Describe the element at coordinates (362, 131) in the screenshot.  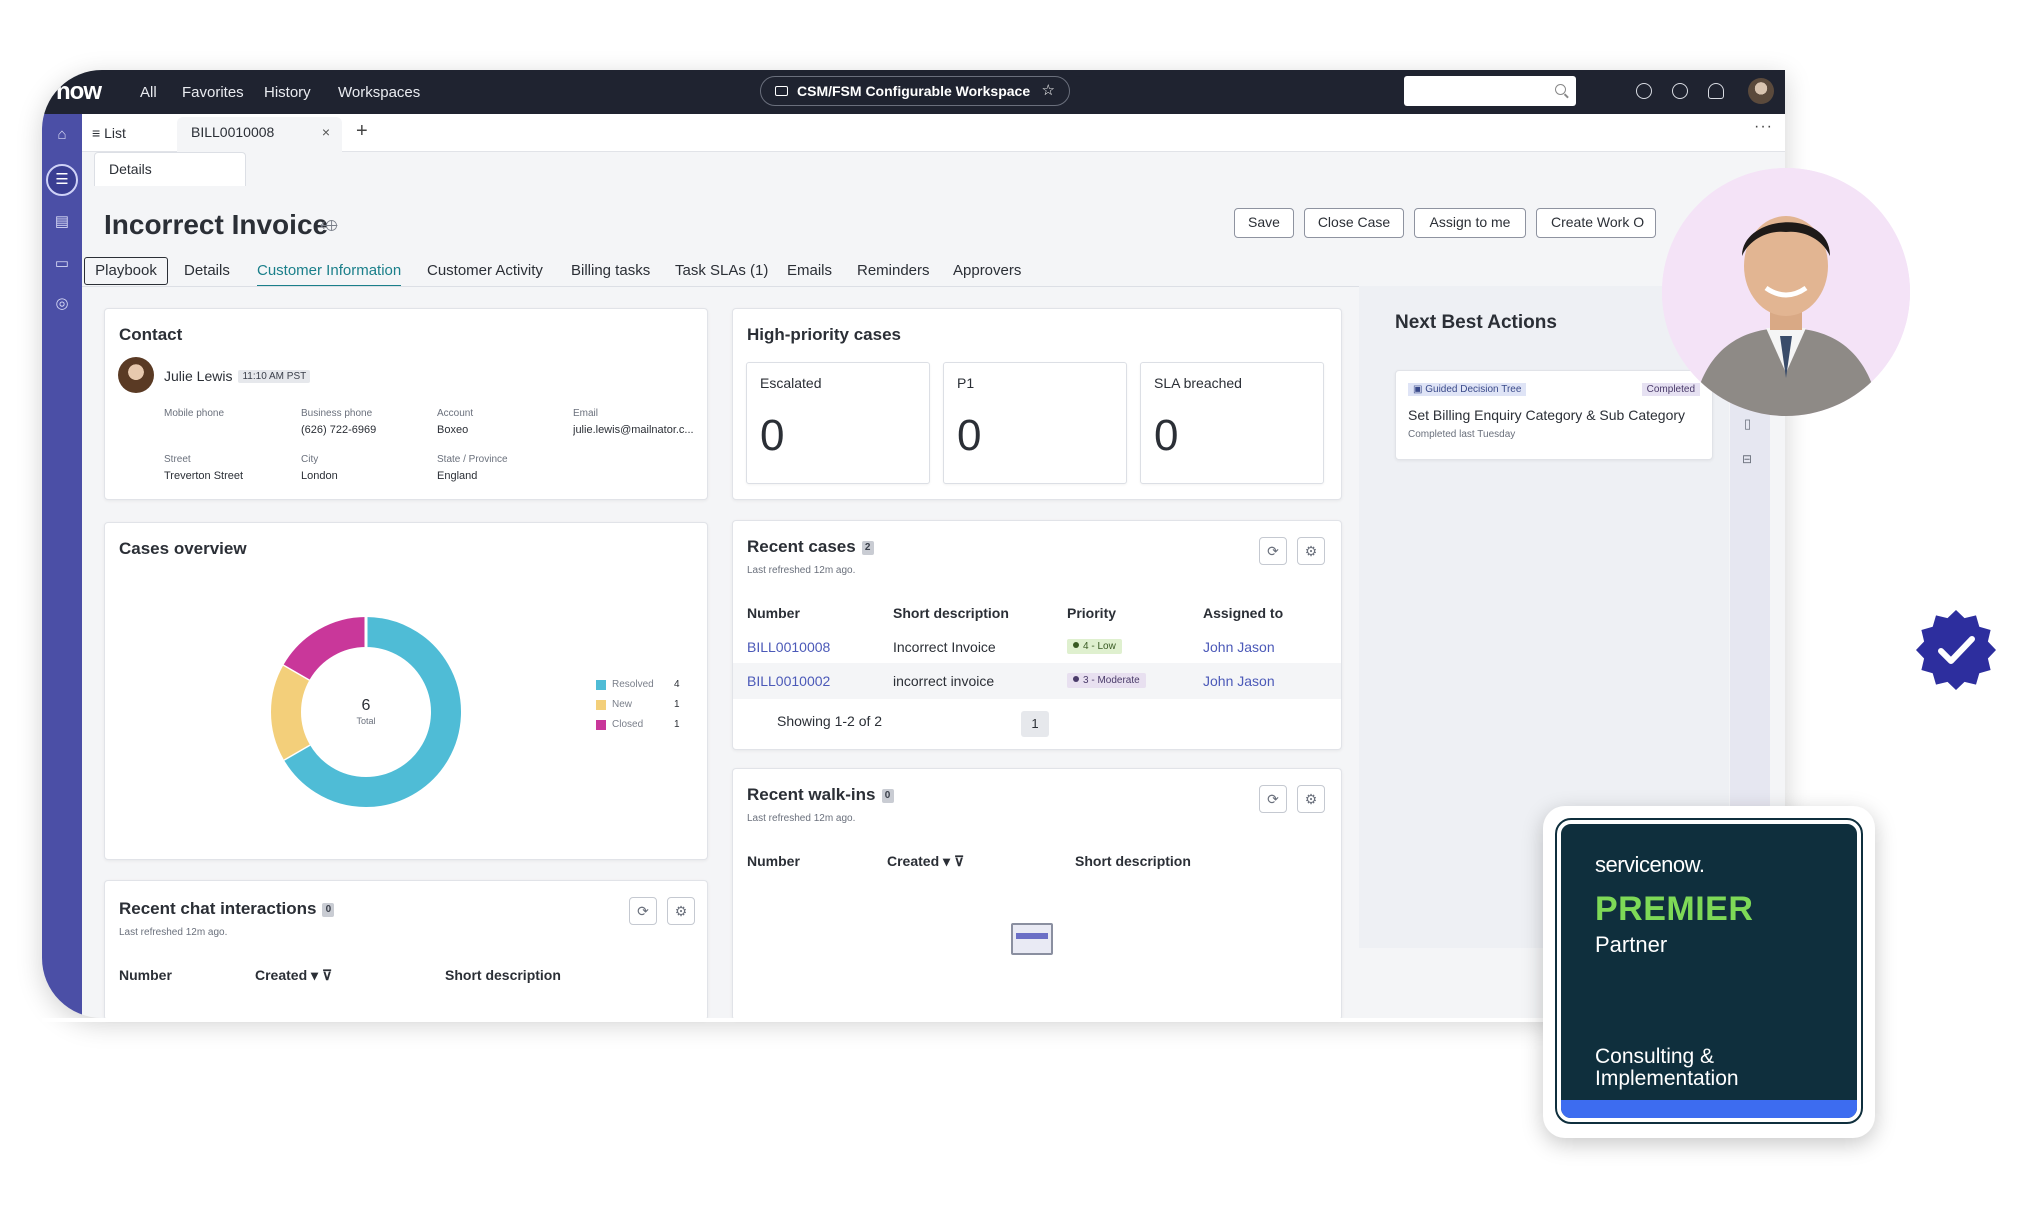
I see `add-tab-icon: +` at that location.